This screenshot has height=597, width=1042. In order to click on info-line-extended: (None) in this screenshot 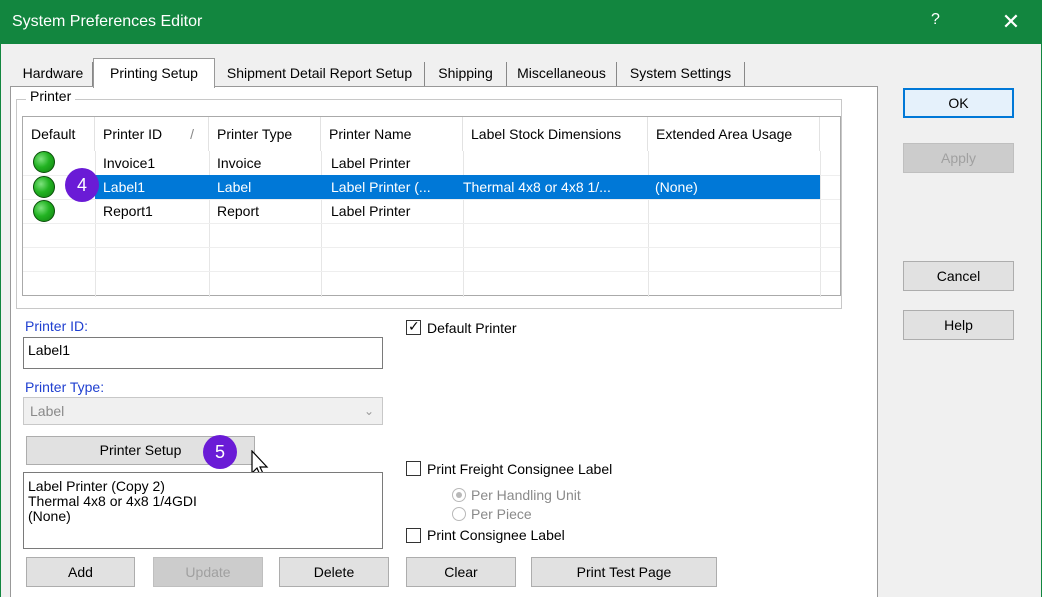, I will do `click(49, 516)`.